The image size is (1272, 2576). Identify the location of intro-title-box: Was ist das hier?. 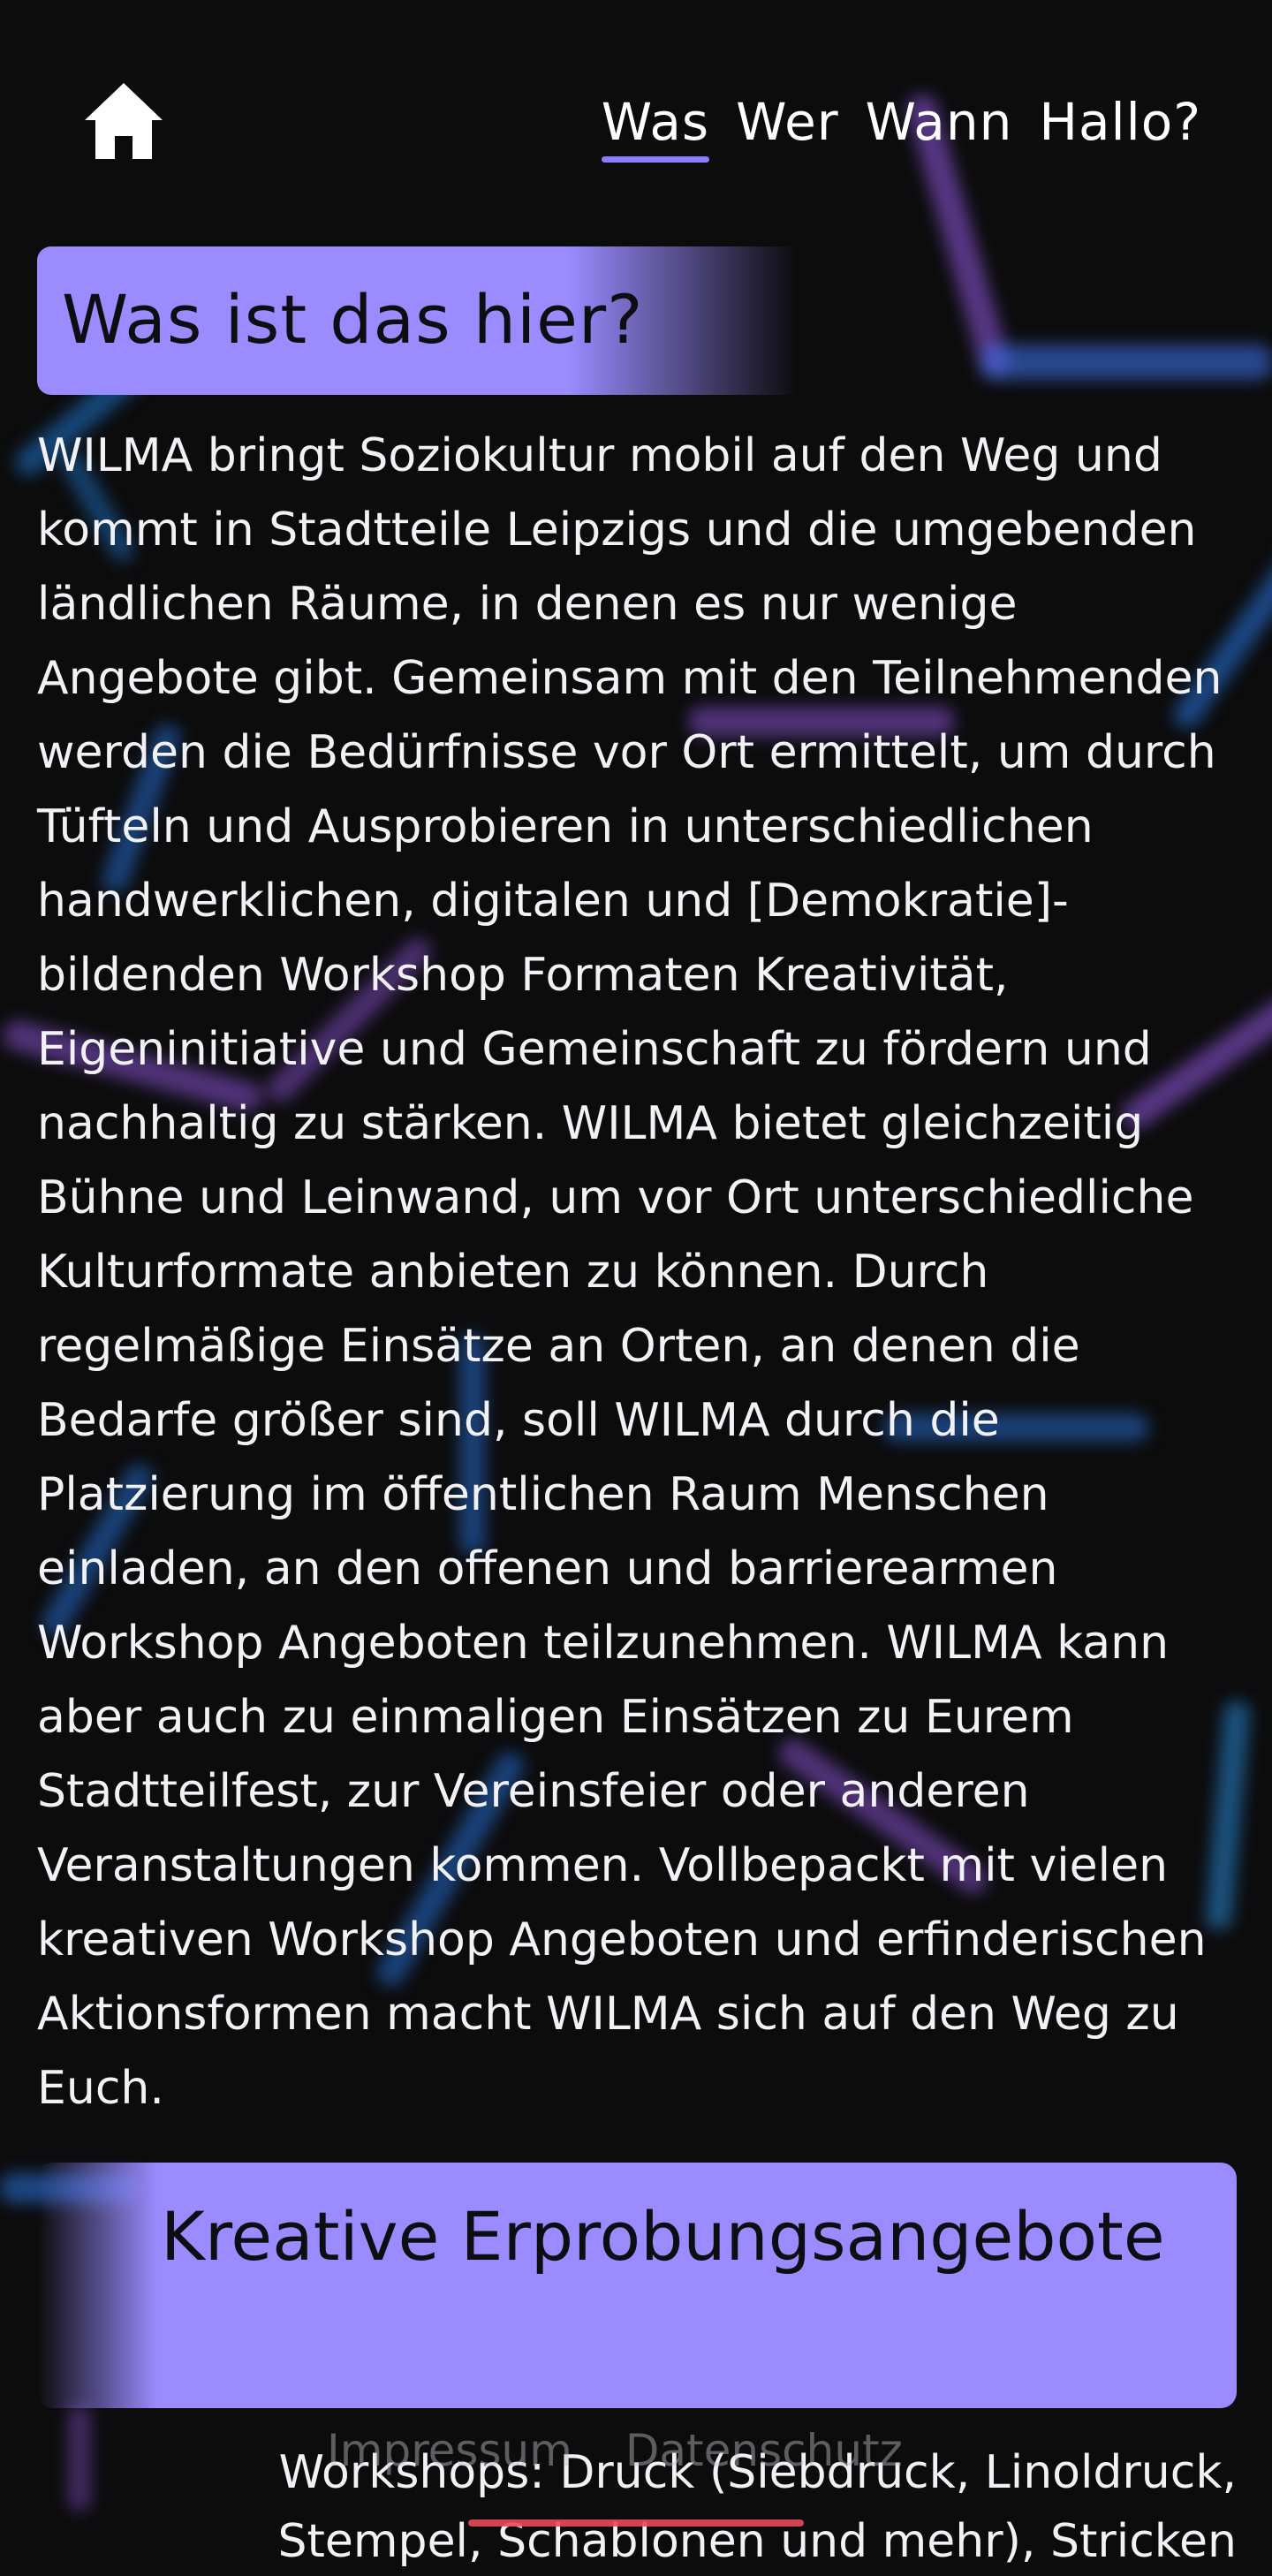
(417, 320).